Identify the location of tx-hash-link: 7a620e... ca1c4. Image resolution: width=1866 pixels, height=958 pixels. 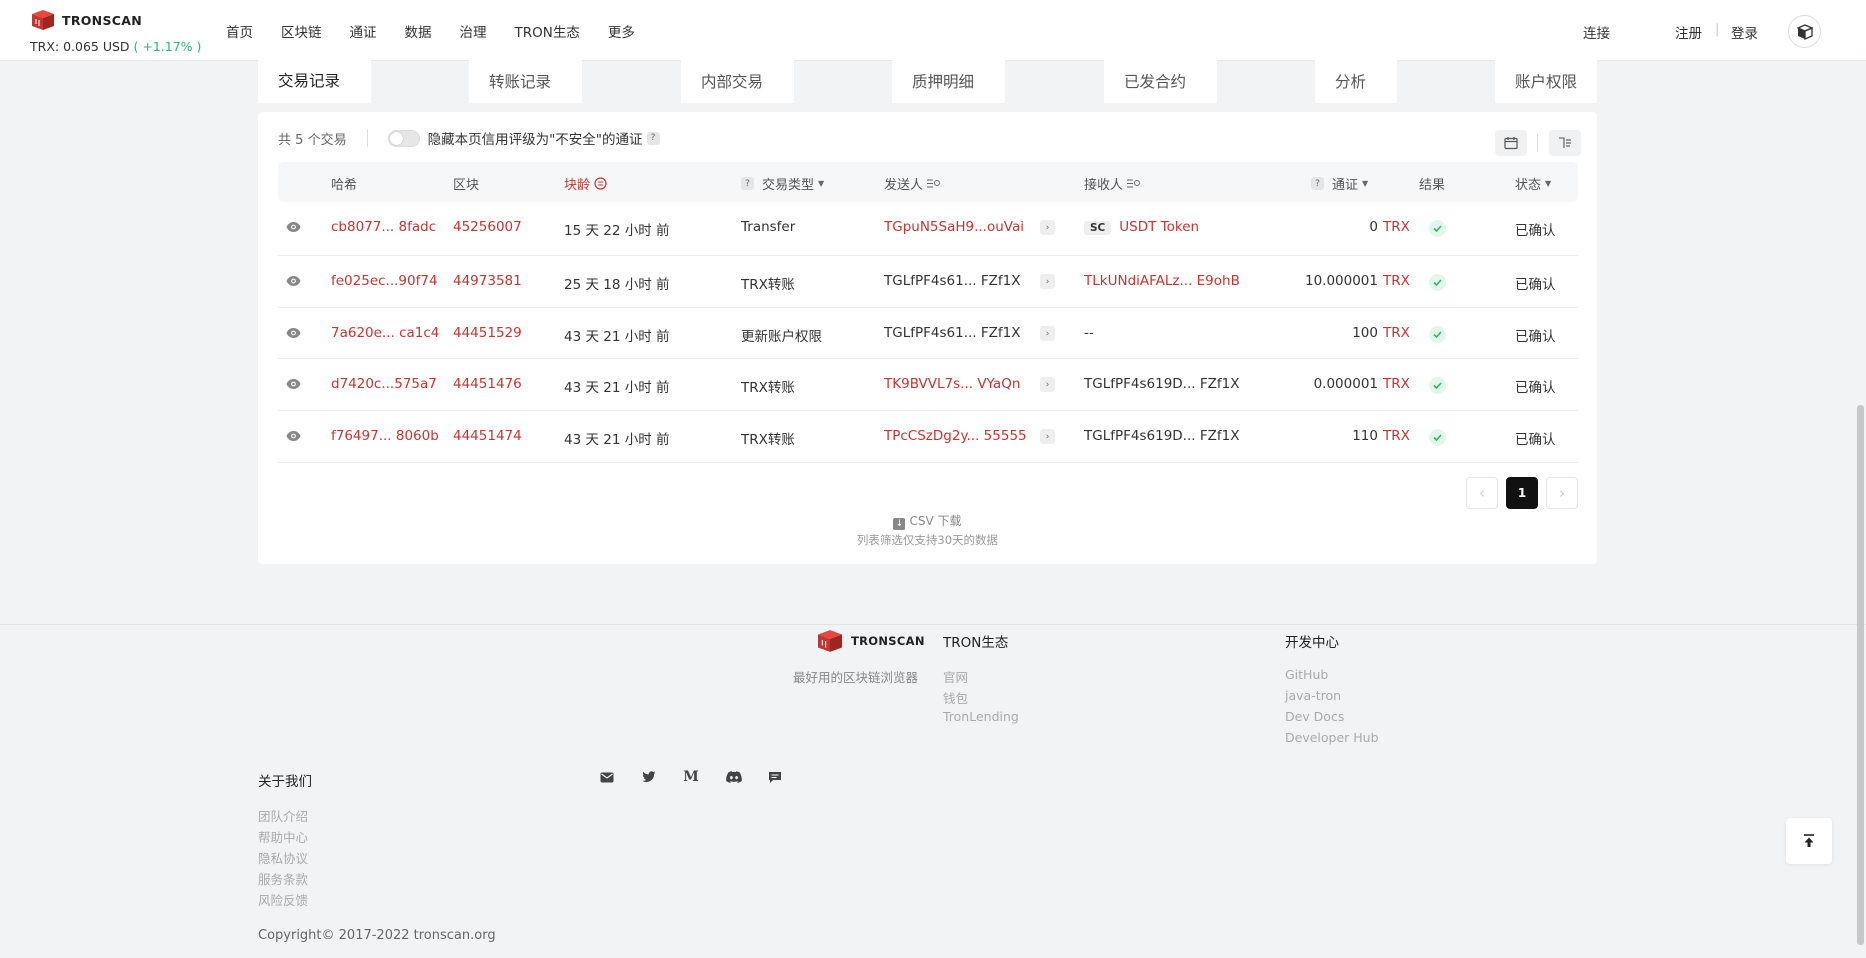
(385, 333).